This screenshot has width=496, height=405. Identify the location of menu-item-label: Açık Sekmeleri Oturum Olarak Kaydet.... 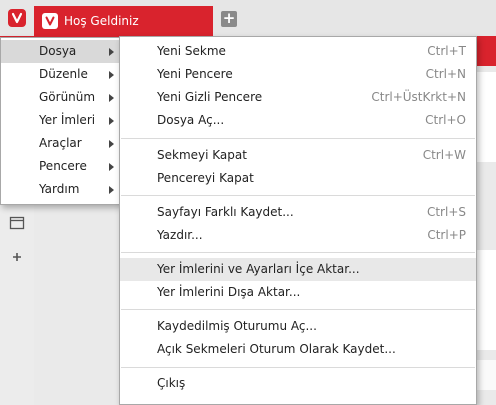
(276, 349).